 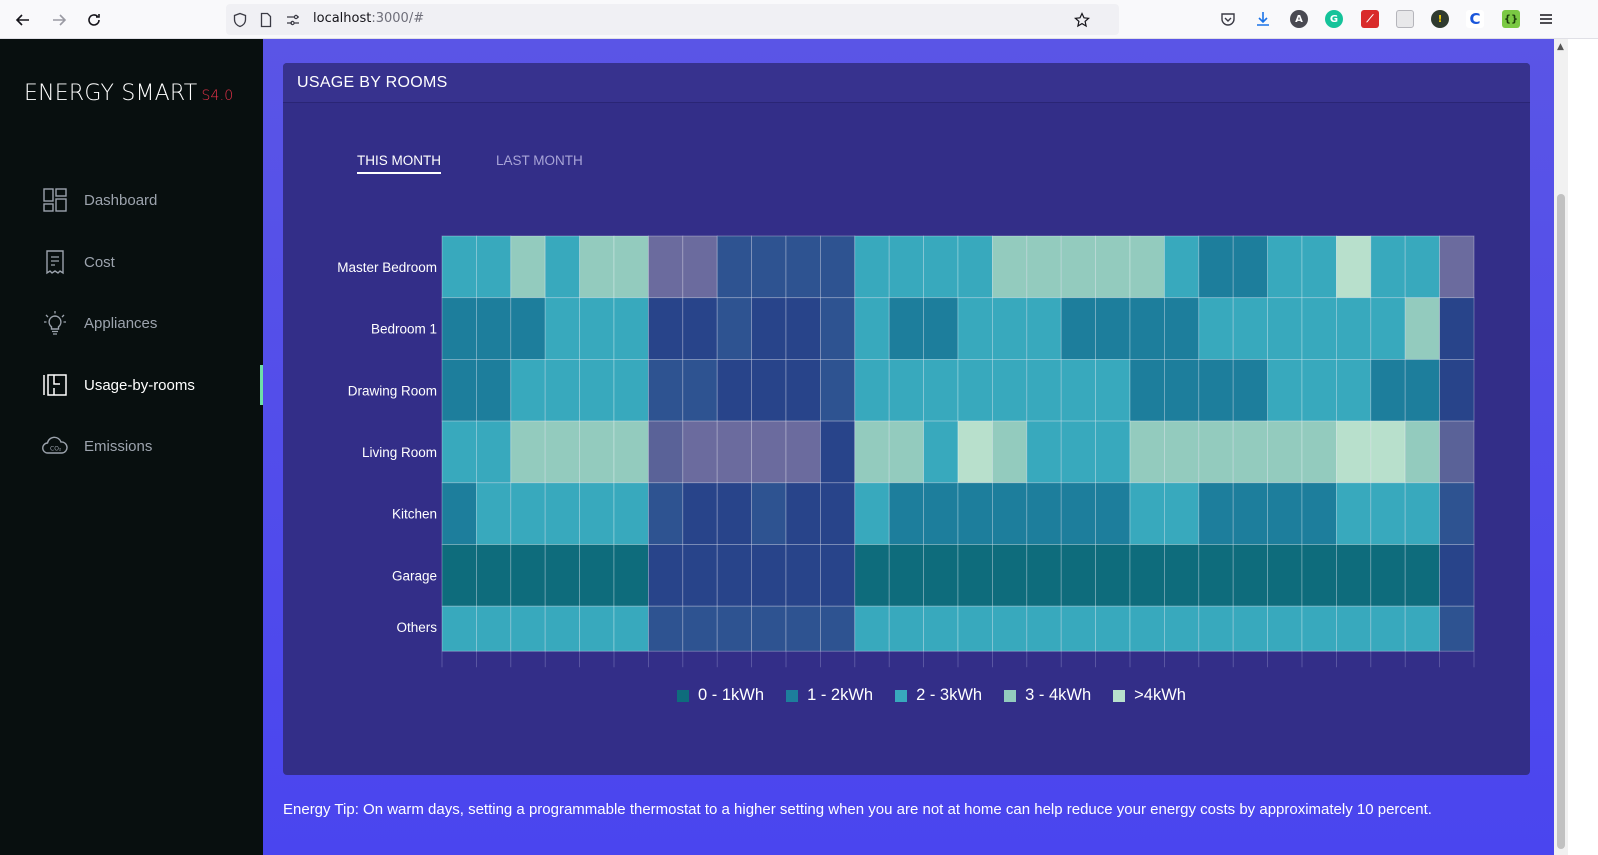 What do you see at coordinates (1440, 19) in the screenshot?
I see `alert-extension-icon: !` at bounding box center [1440, 19].